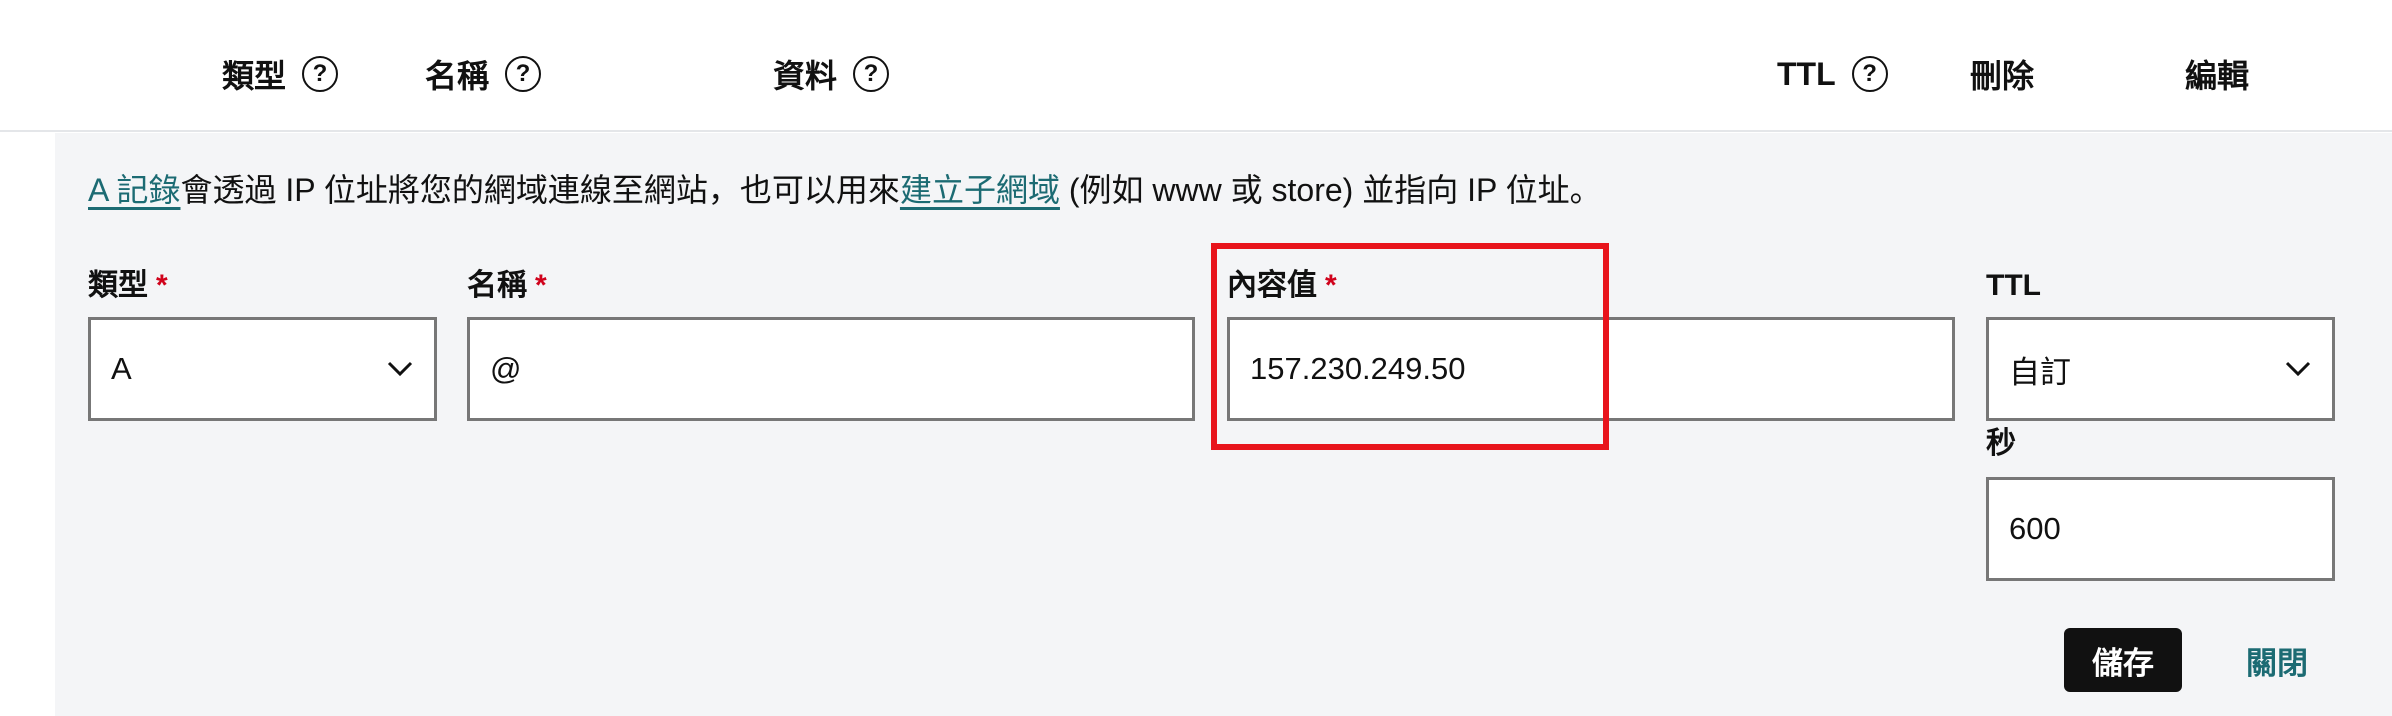  What do you see at coordinates (2123, 660) in the screenshot?
I see `save-button: 儲存` at bounding box center [2123, 660].